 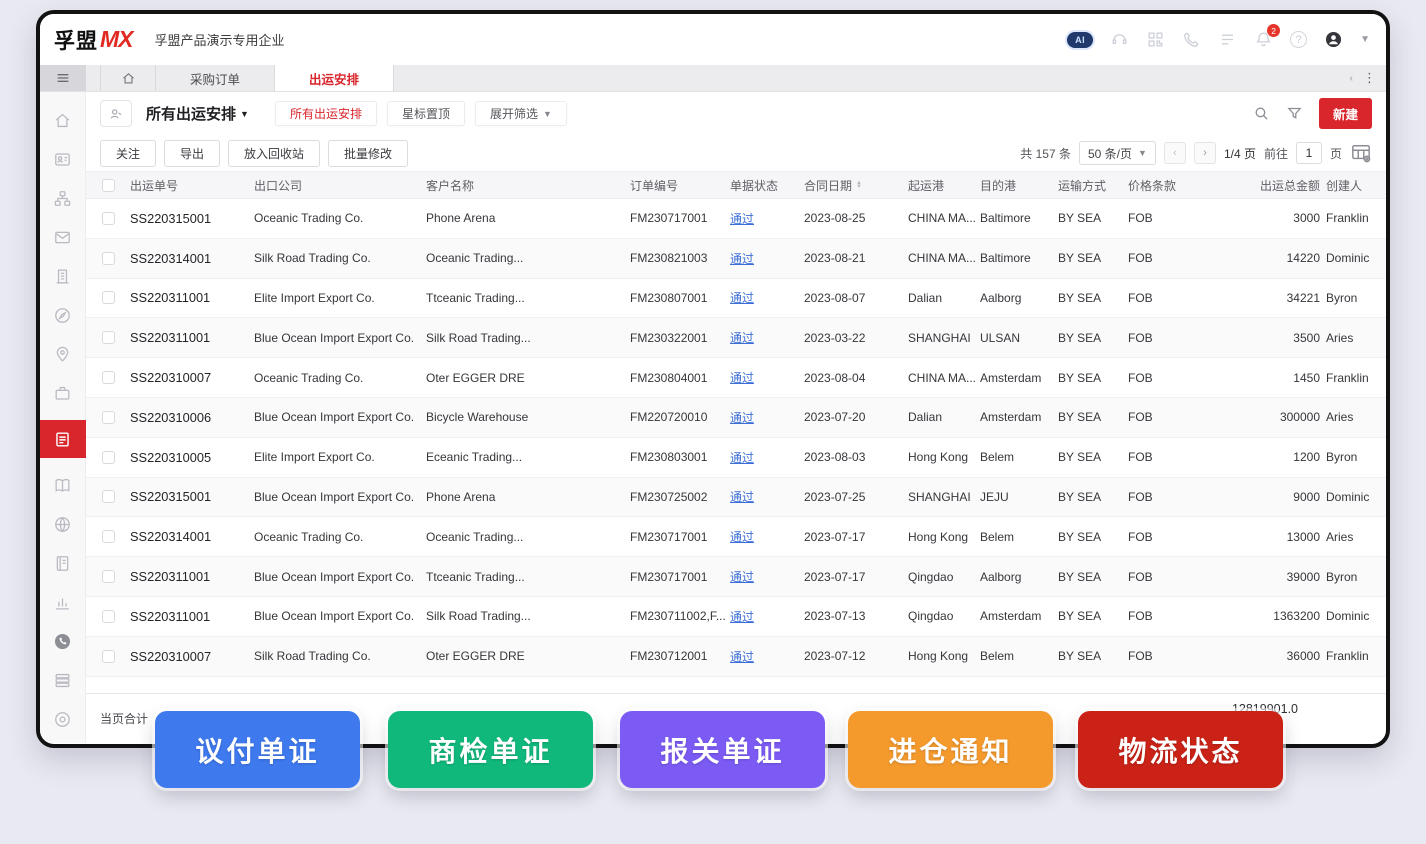 What do you see at coordinates (216, 78) in the screenshot?
I see `tab-purchase-orders: 采购订单` at bounding box center [216, 78].